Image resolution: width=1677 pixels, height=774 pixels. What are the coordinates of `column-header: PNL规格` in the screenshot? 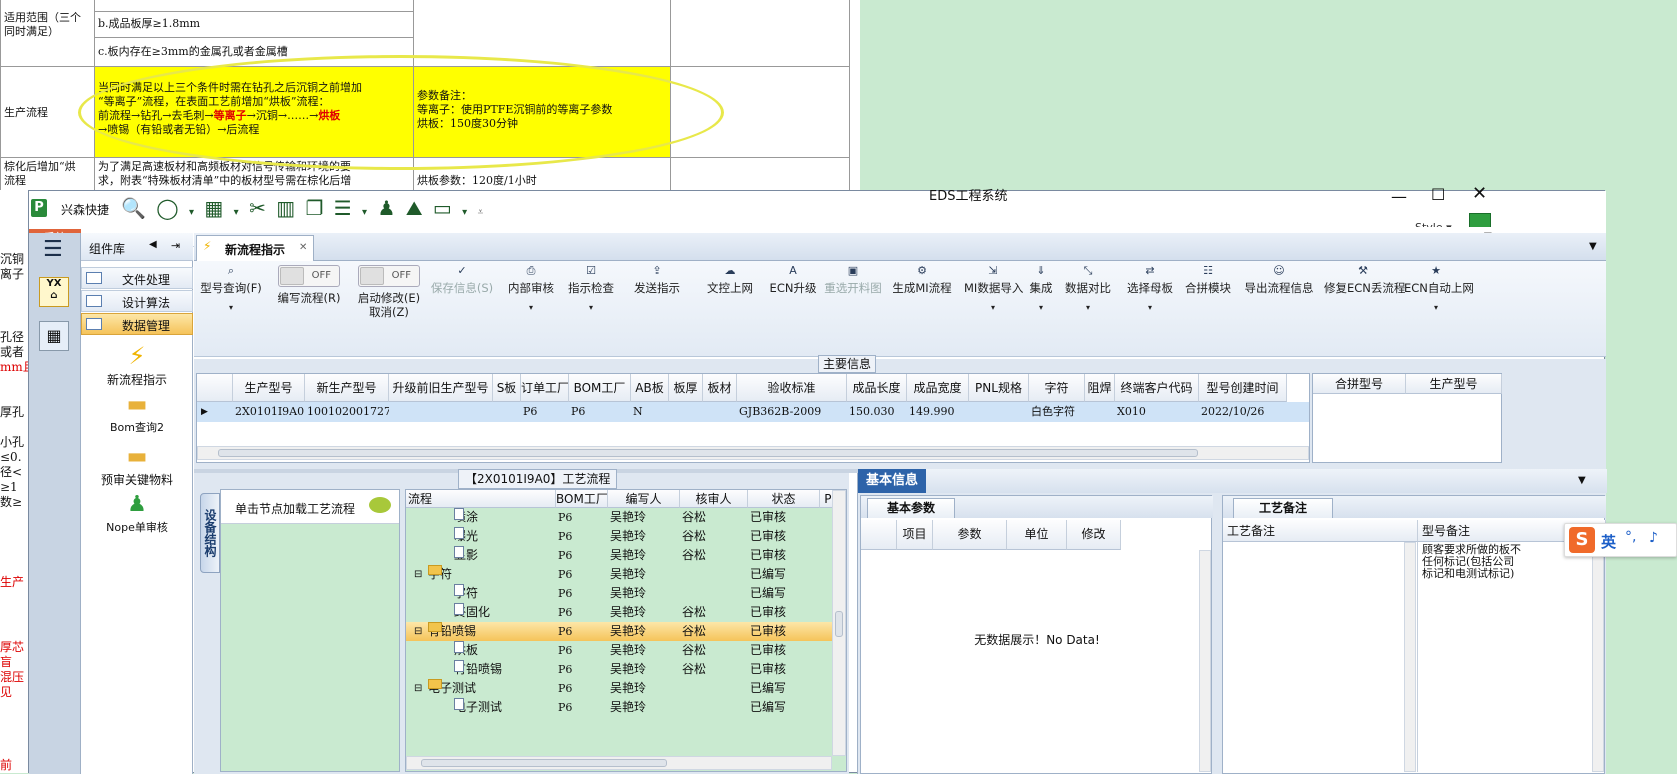 It's located at (999, 388).